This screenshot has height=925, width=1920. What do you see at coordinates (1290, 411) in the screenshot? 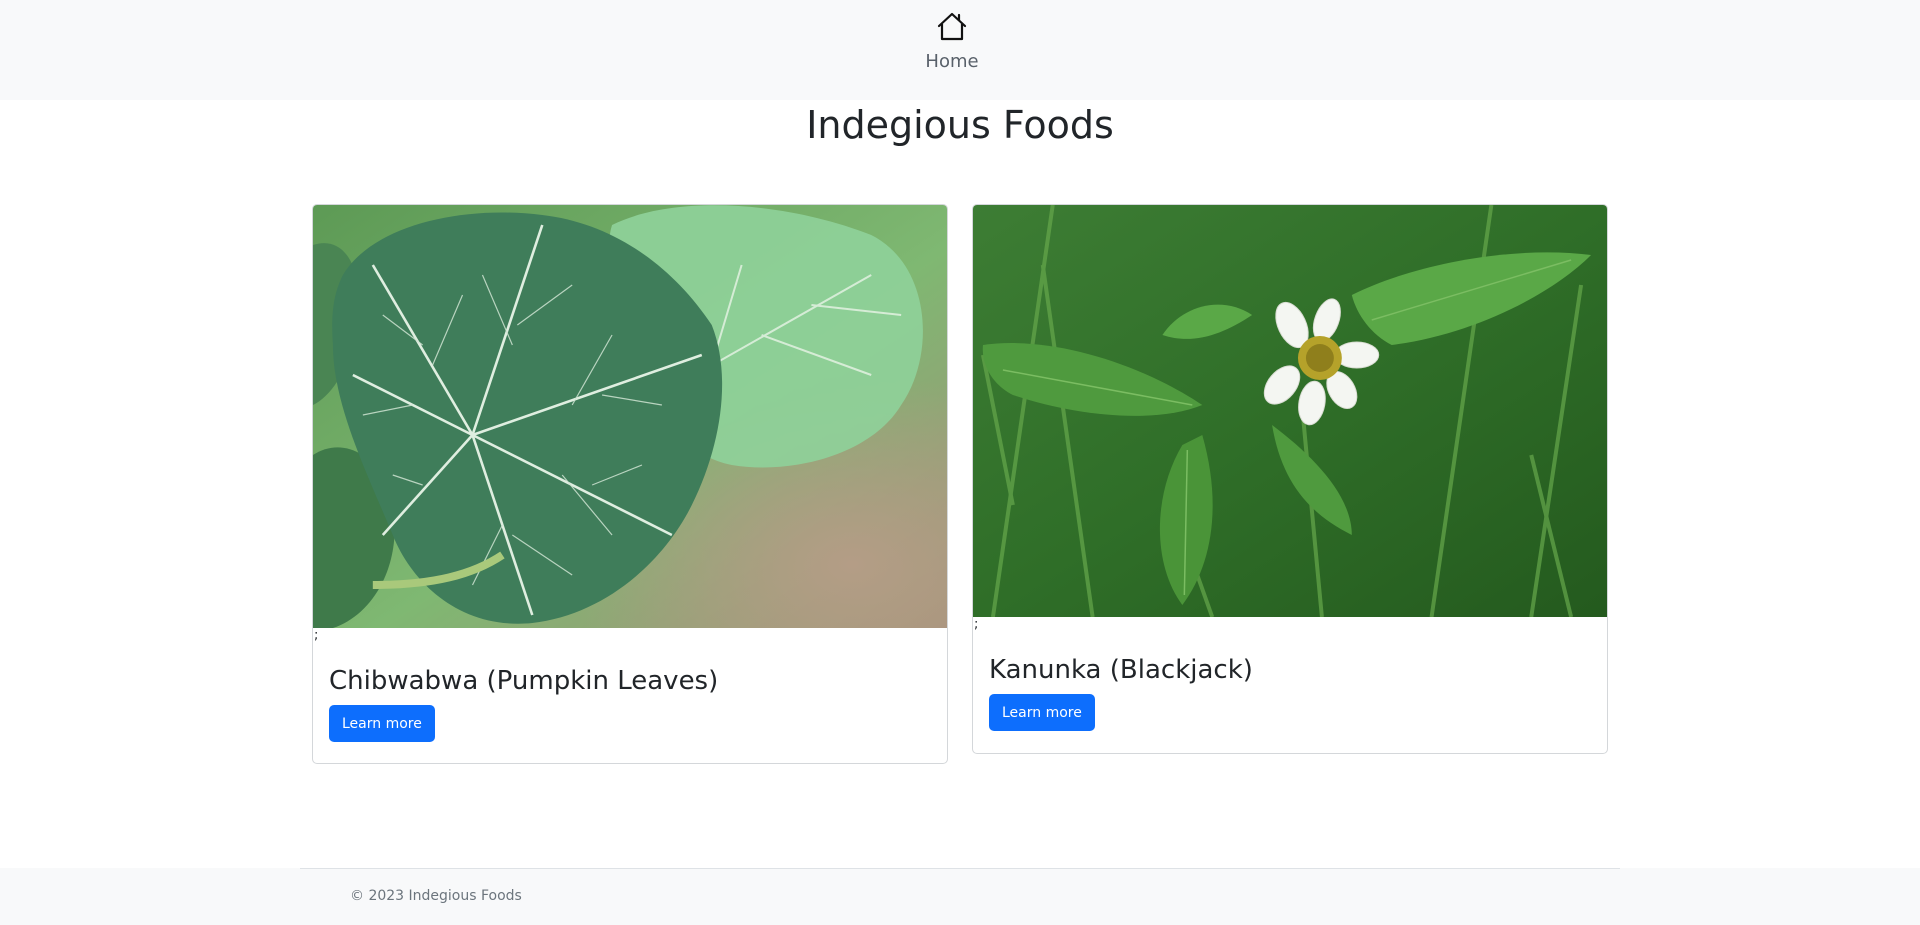
I see `blackjack-flower-photo` at bounding box center [1290, 411].